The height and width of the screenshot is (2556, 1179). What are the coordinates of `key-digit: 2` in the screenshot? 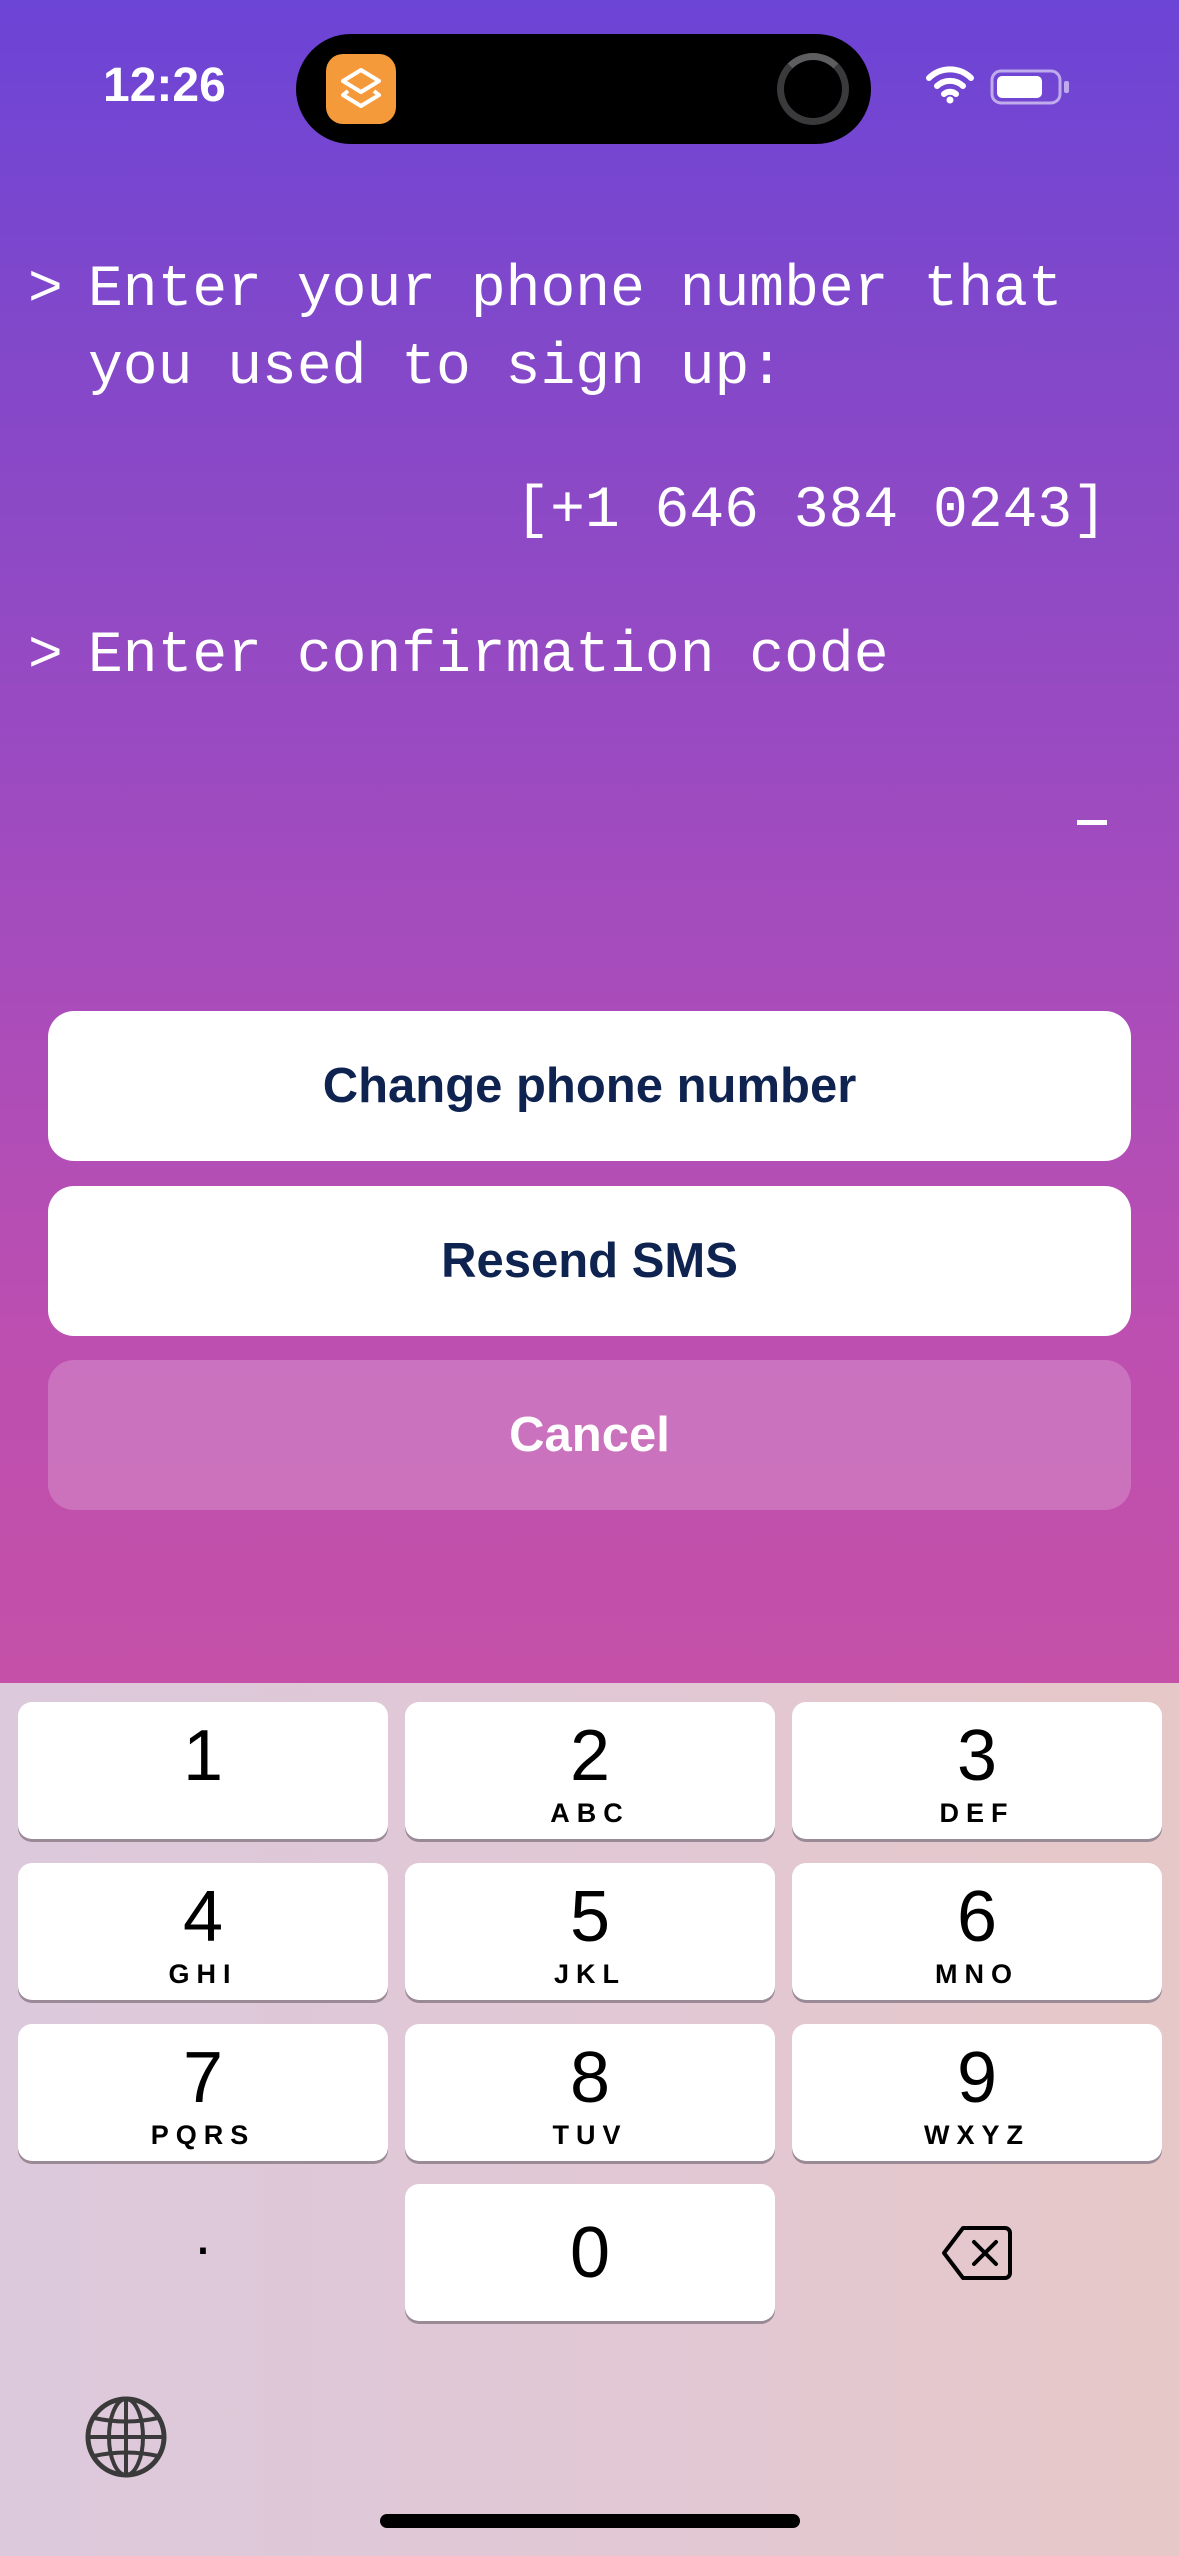 It's located at (590, 1756).